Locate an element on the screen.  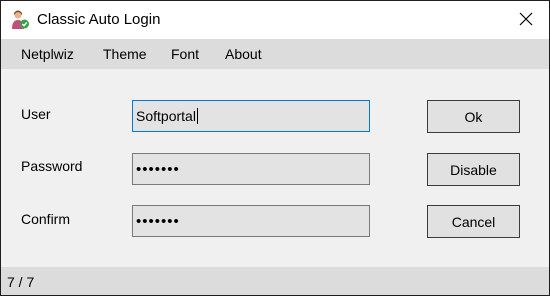
confirm-field: ••••••• is located at coordinates (251, 221).